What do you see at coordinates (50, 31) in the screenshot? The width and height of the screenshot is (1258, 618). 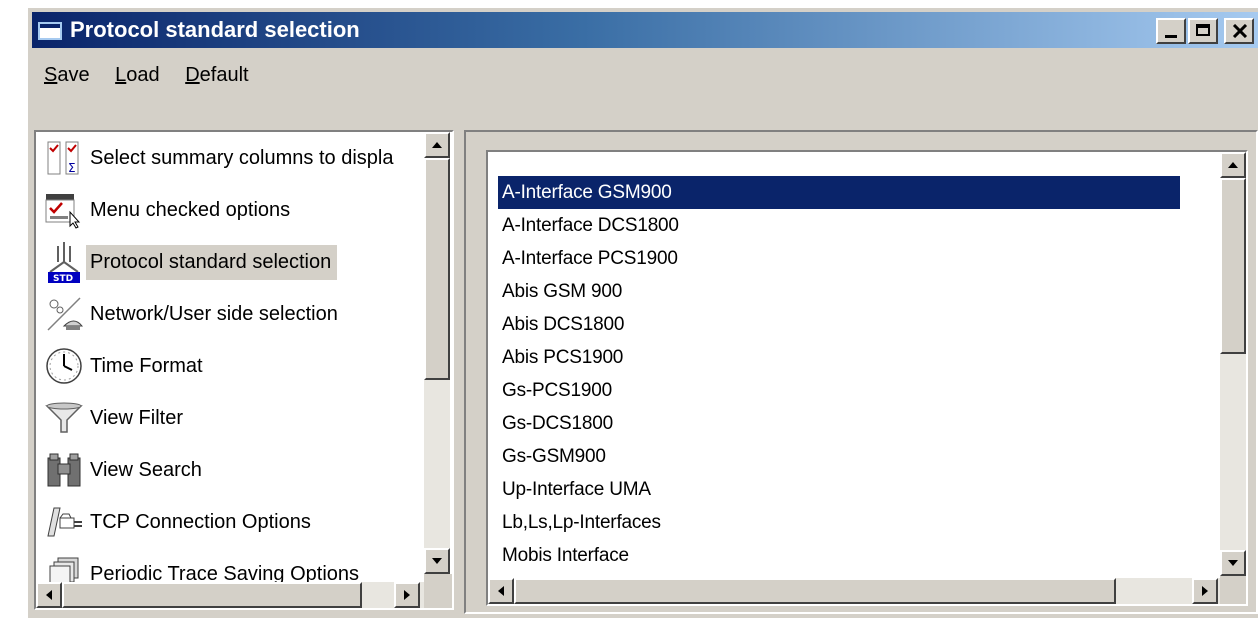 I see `app-window-icon` at bounding box center [50, 31].